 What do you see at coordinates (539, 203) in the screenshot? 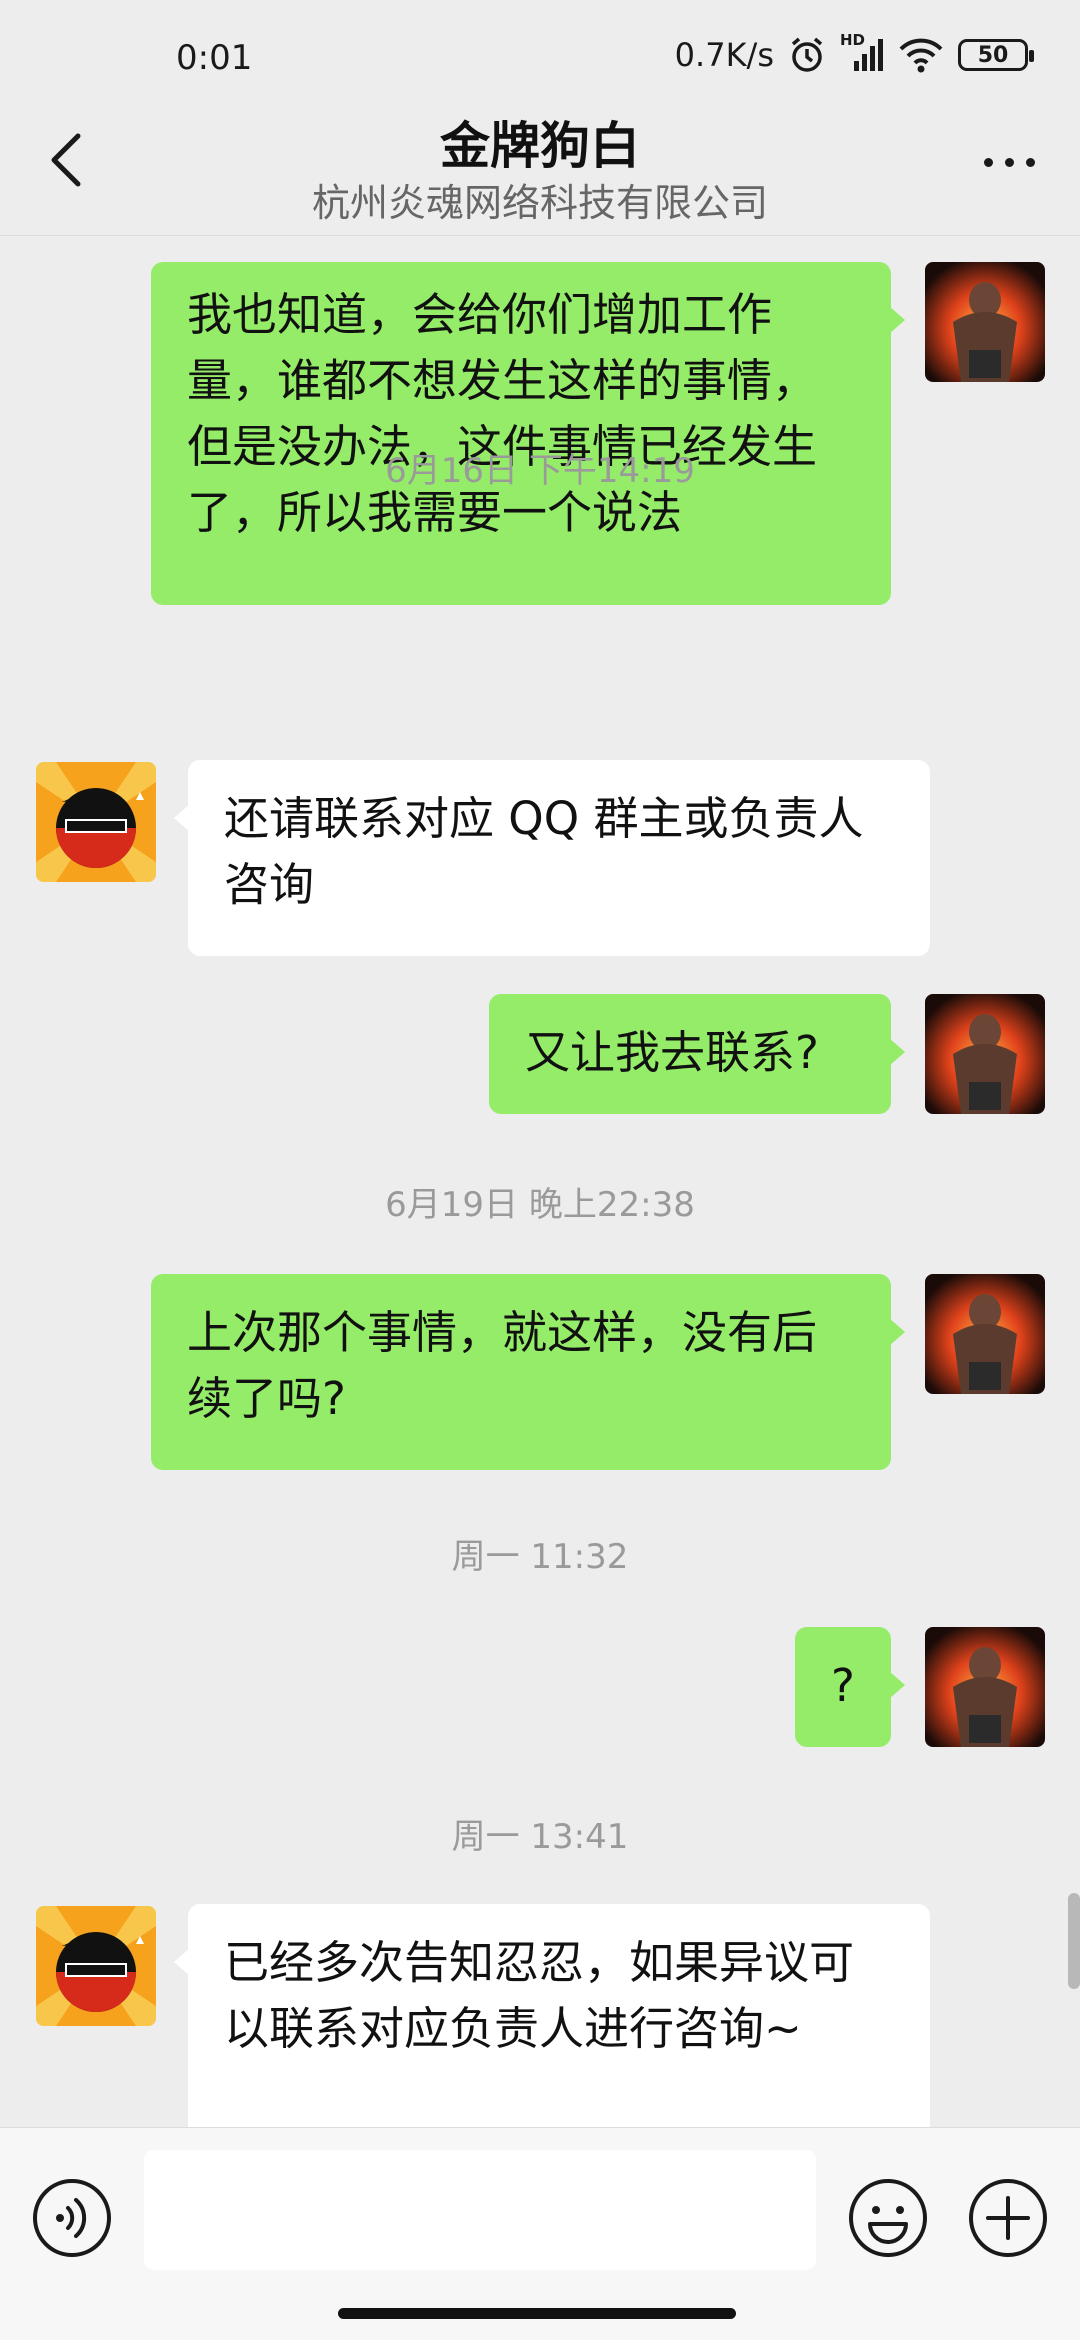
I see `chat-subtitle: 杭州炎魂网络科技有限公司` at bounding box center [539, 203].